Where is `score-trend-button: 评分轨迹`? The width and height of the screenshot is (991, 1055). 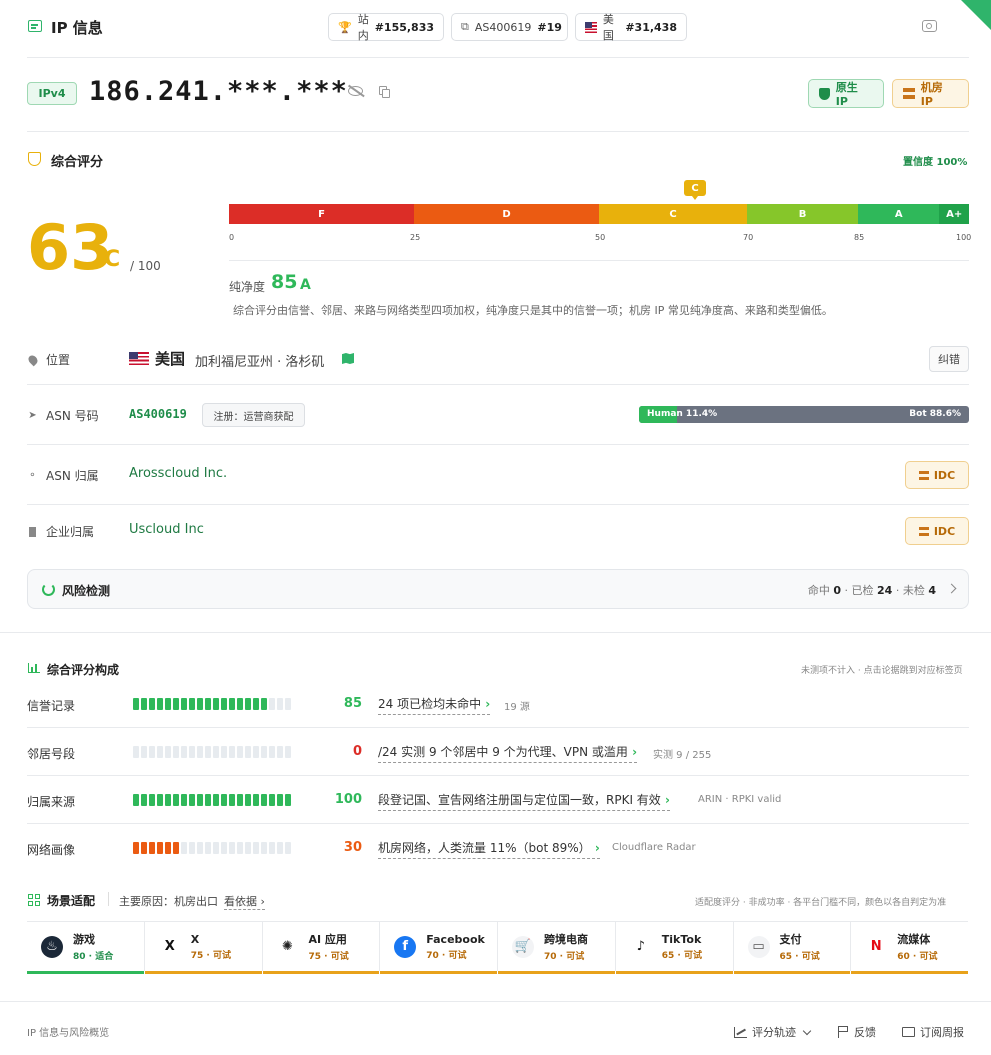
score-trend-button: 评分轨迹 is located at coordinates (773, 1032).